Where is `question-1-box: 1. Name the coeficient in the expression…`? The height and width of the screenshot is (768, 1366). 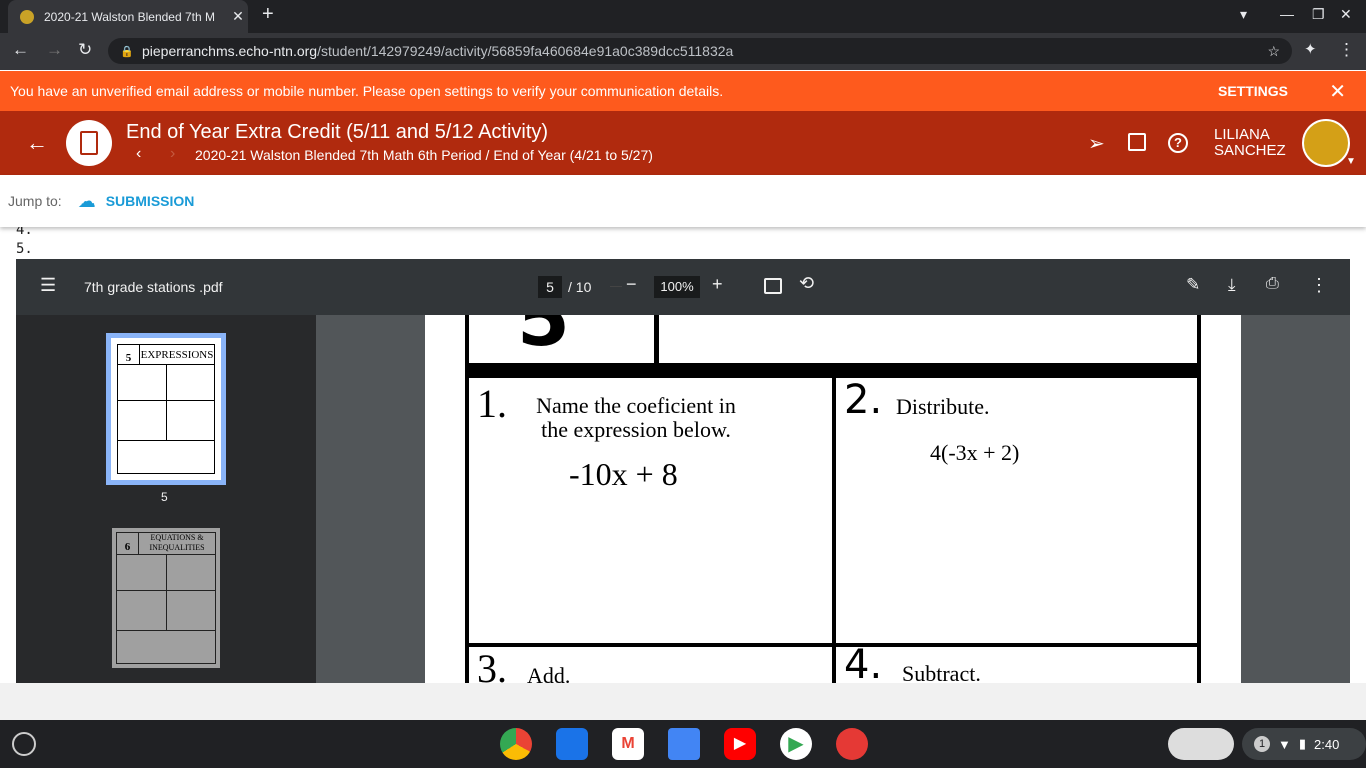
question-1-box: 1. Name the coeficient in the expression… is located at coordinates (650, 510).